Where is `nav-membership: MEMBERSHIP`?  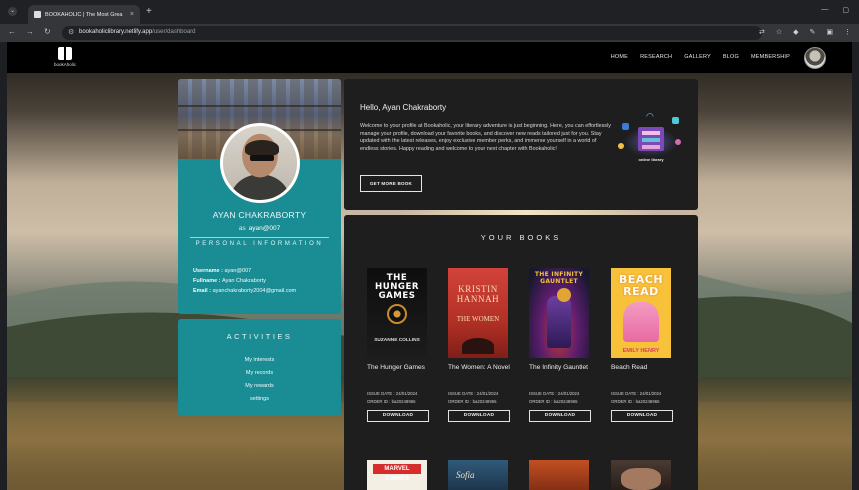 nav-membership: MEMBERSHIP is located at coordinates (770, 57).